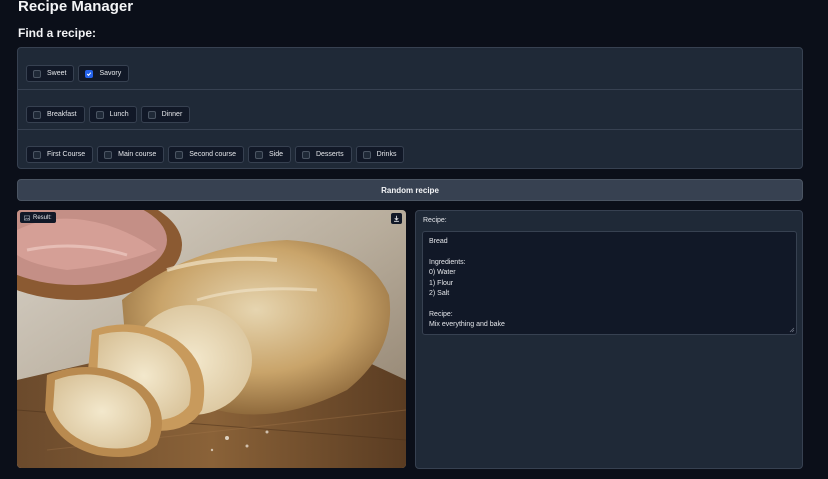  I want to click on result-label-text: Result:, so click(42, 217).